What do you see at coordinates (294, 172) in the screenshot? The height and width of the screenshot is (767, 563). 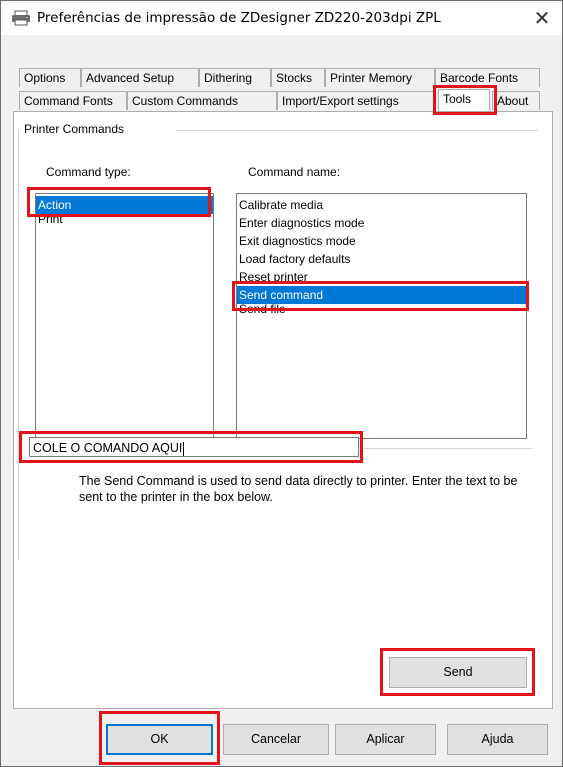 I see `command-name-label: Command name:` at bounding box center [294, 172].